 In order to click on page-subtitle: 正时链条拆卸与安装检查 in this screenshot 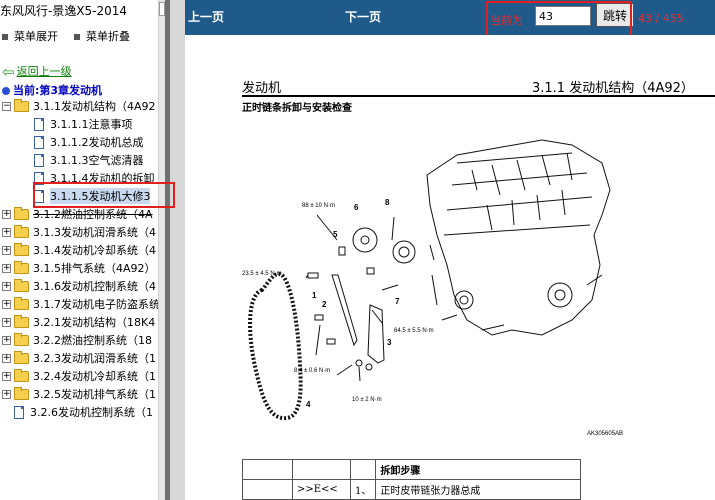, I will do `click(297, 108)`.